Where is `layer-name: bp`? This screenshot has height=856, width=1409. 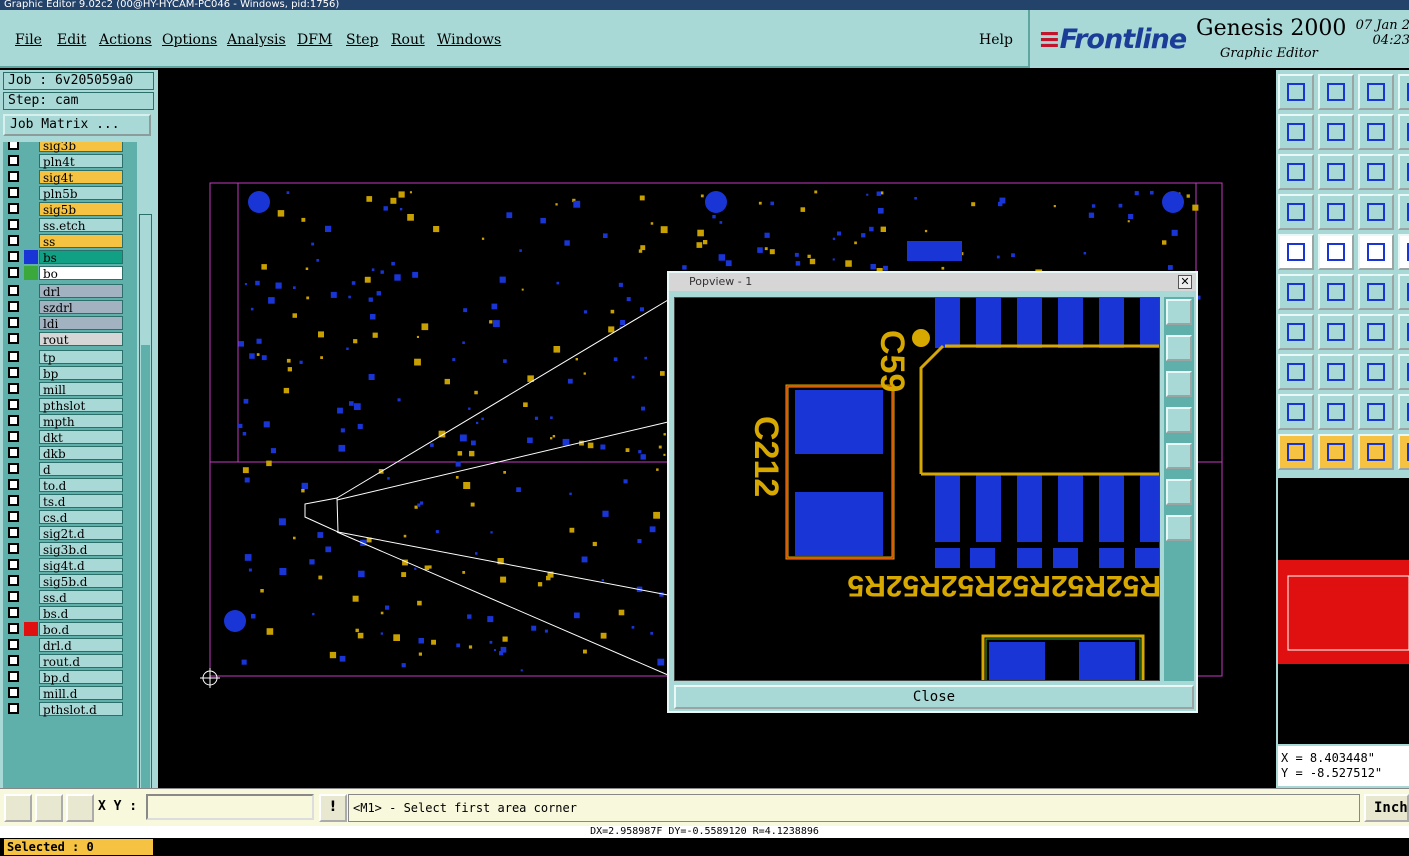
layer-name: bp is located at coordinates (81, 373).